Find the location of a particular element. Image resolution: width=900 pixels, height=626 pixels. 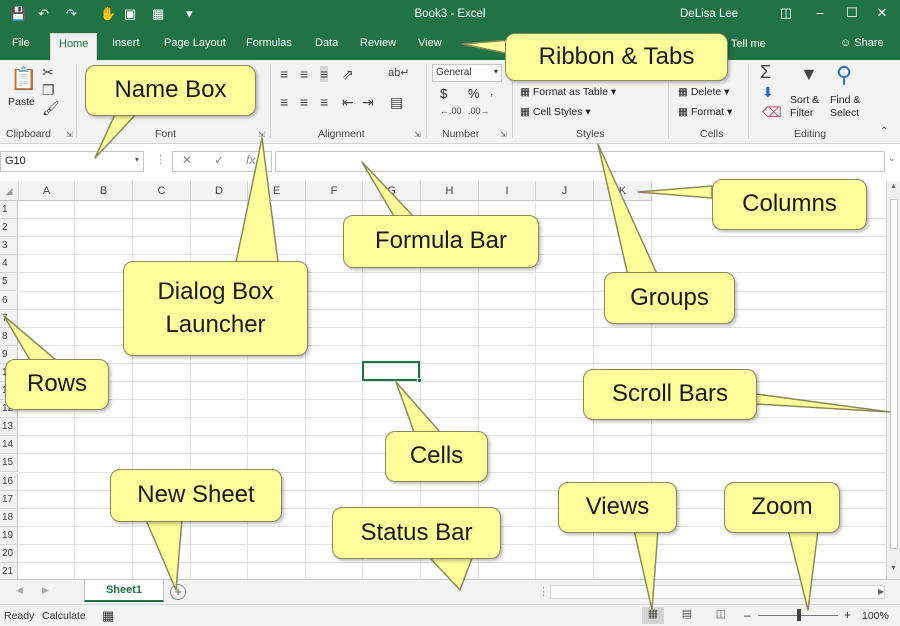

callout-views: Views is located at coordinates (617, 507).